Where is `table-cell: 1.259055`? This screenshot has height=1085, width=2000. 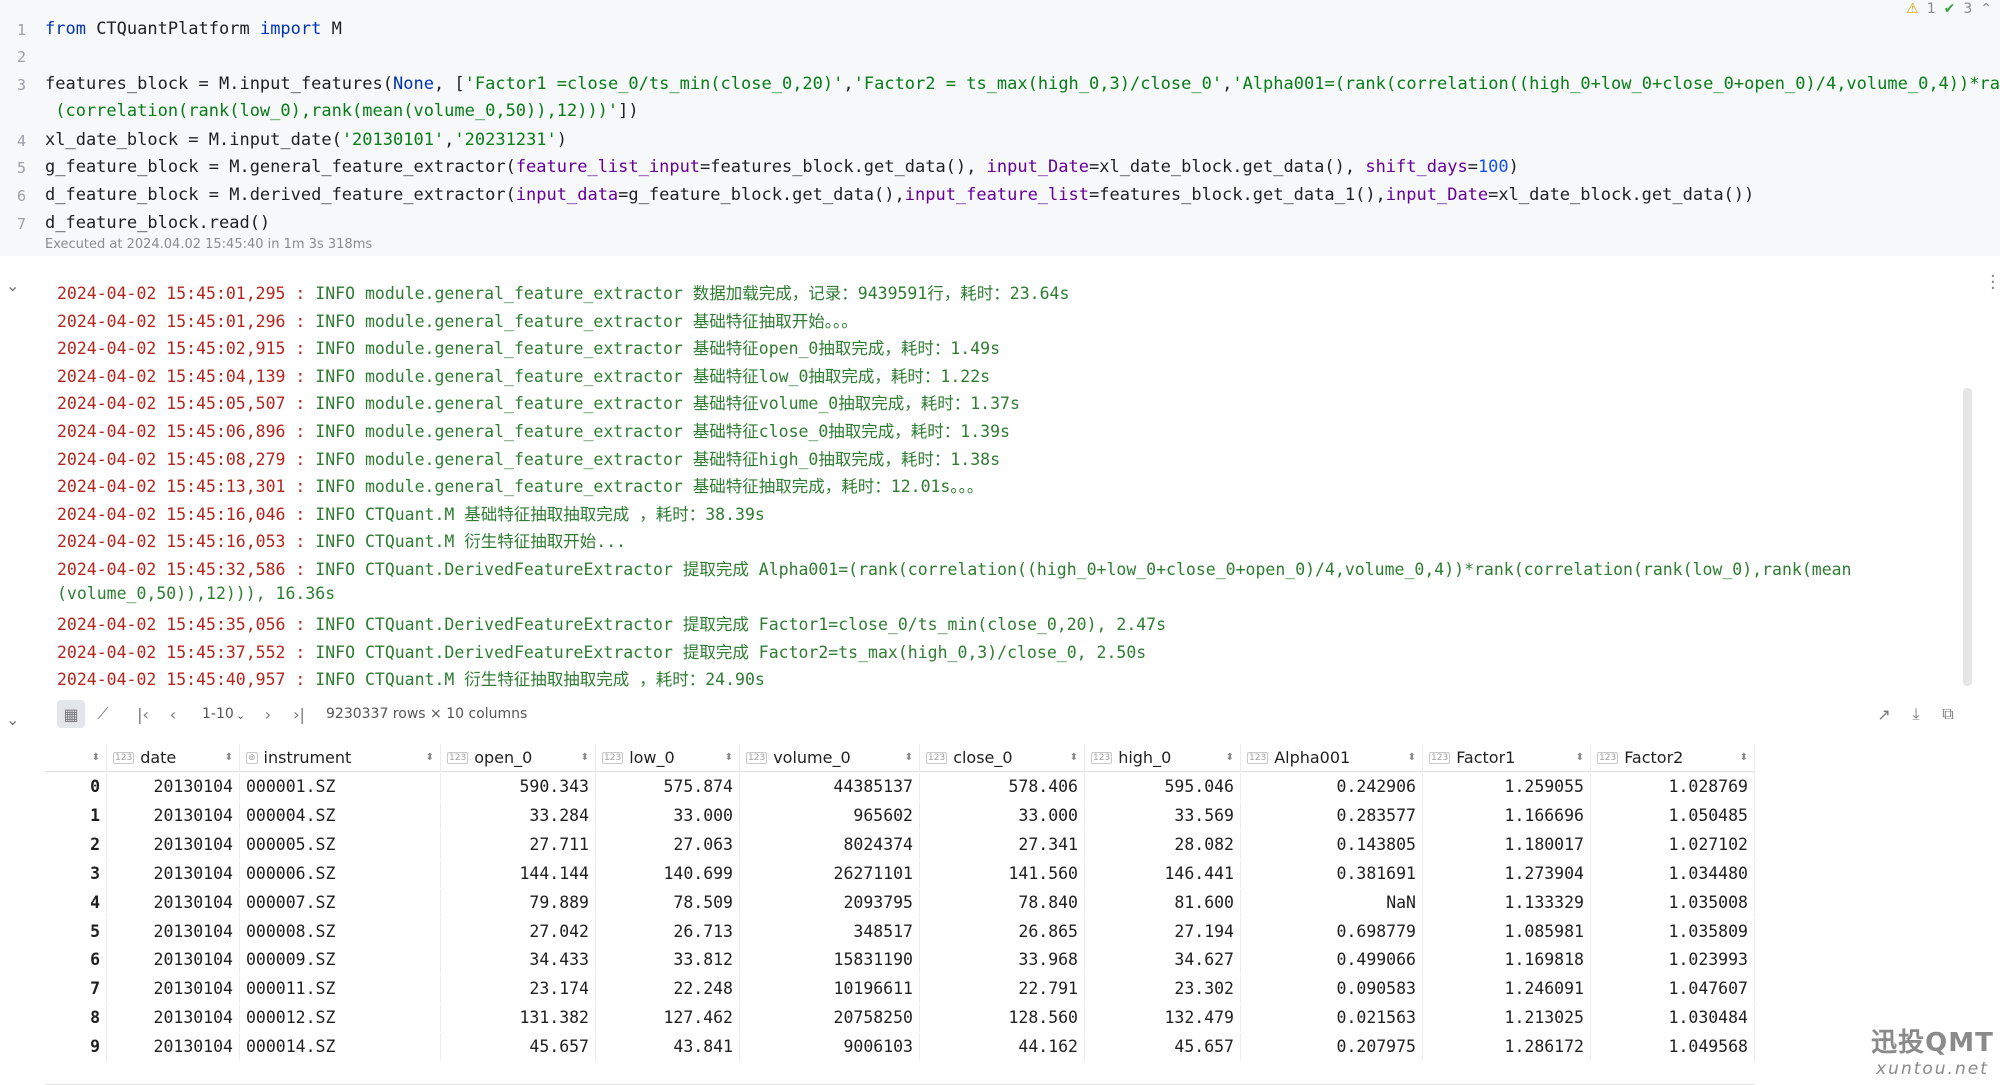
table-cell: 1.259055 is located at coordinates (1507, 787).